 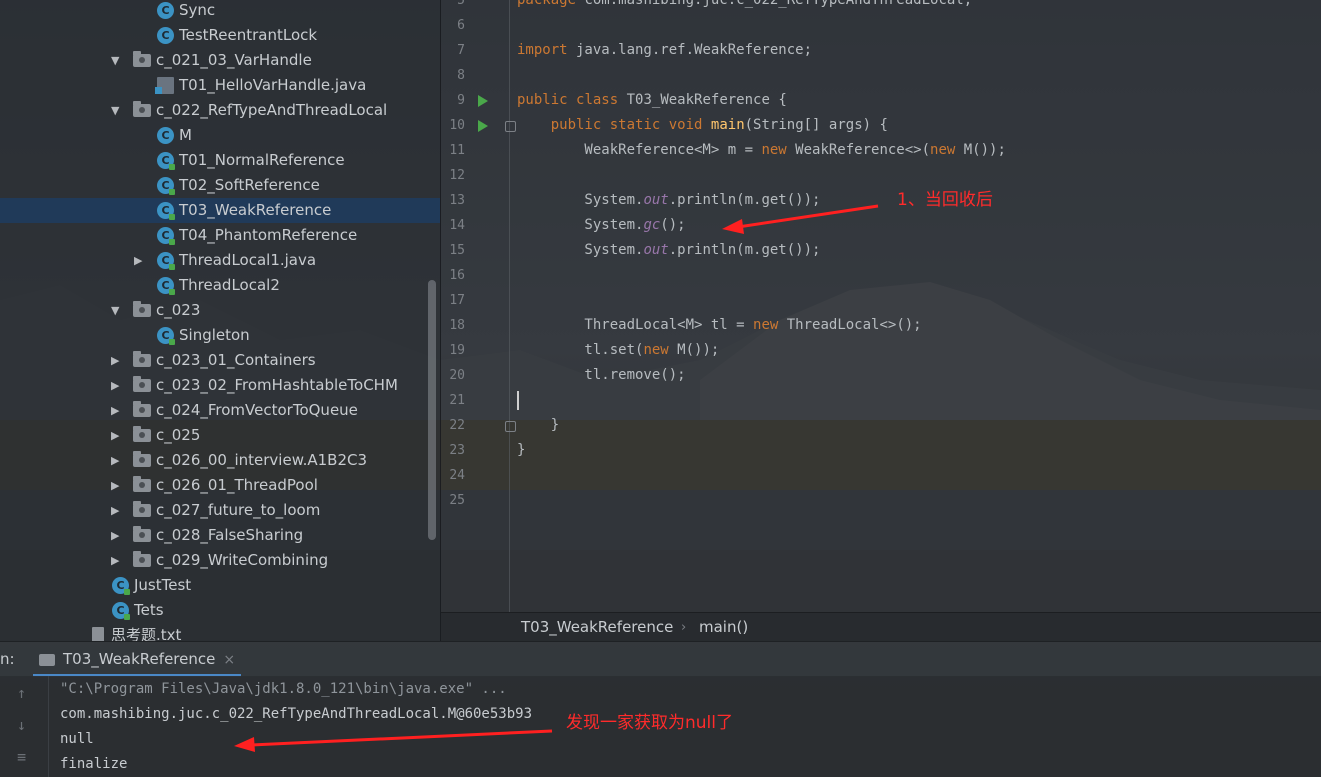 I want to click on line-number: 7, so click(x=461, y=50).